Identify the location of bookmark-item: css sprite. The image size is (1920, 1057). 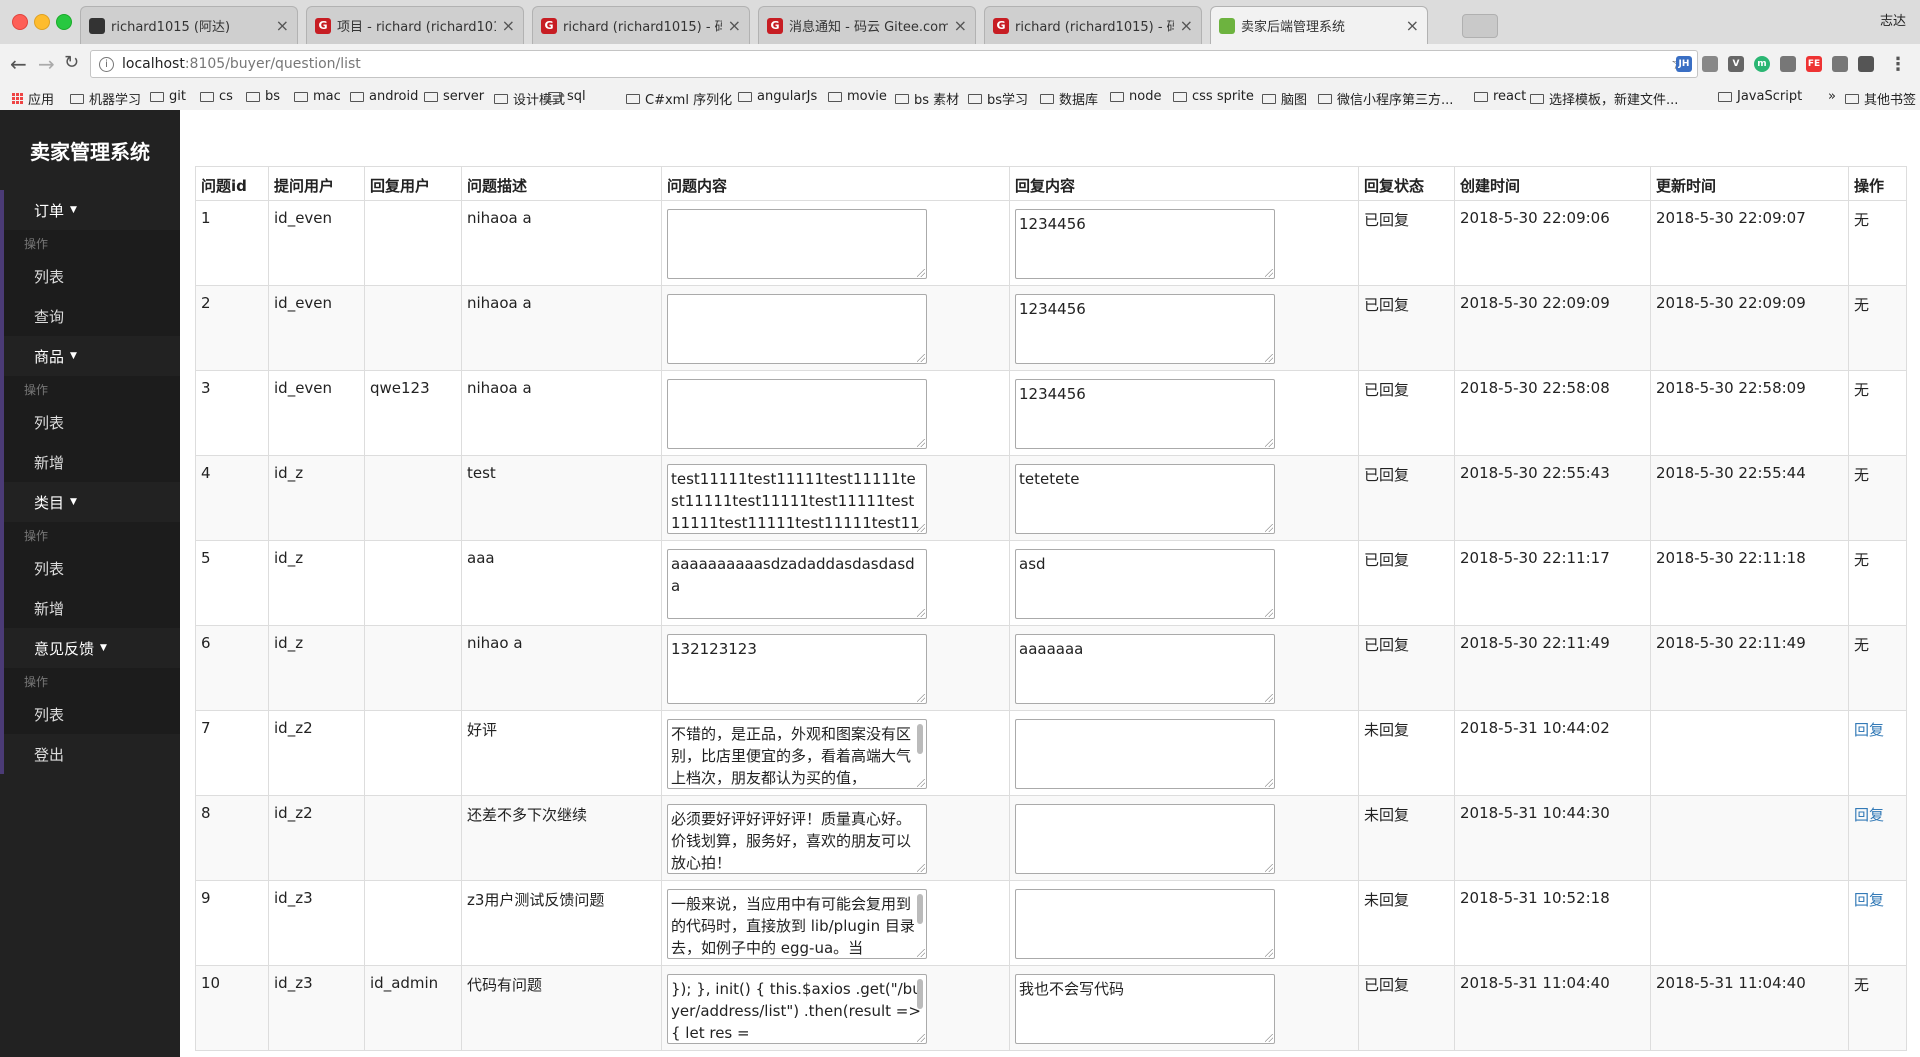
(1213, 96).